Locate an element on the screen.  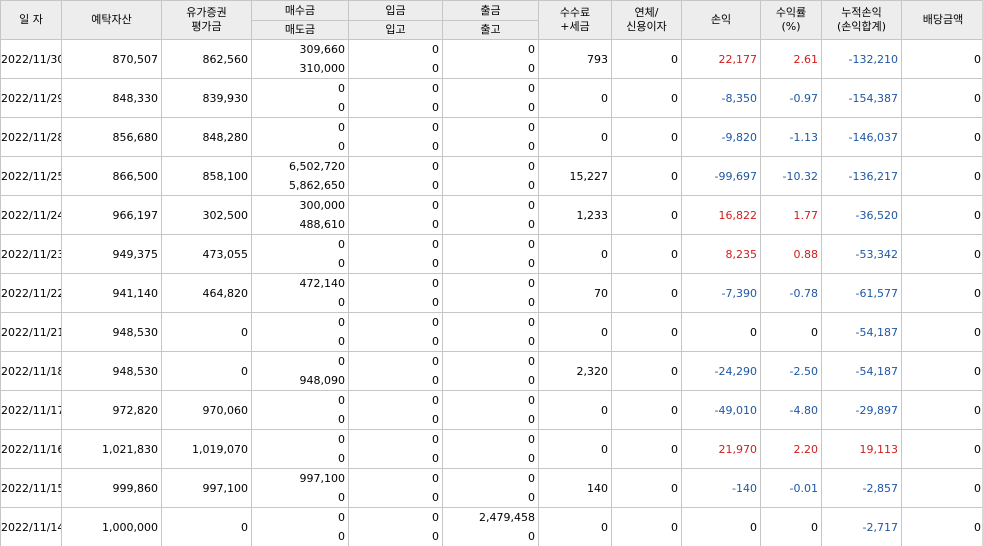
header-pnl-label: 손익 is located at coordinates (721, 19).